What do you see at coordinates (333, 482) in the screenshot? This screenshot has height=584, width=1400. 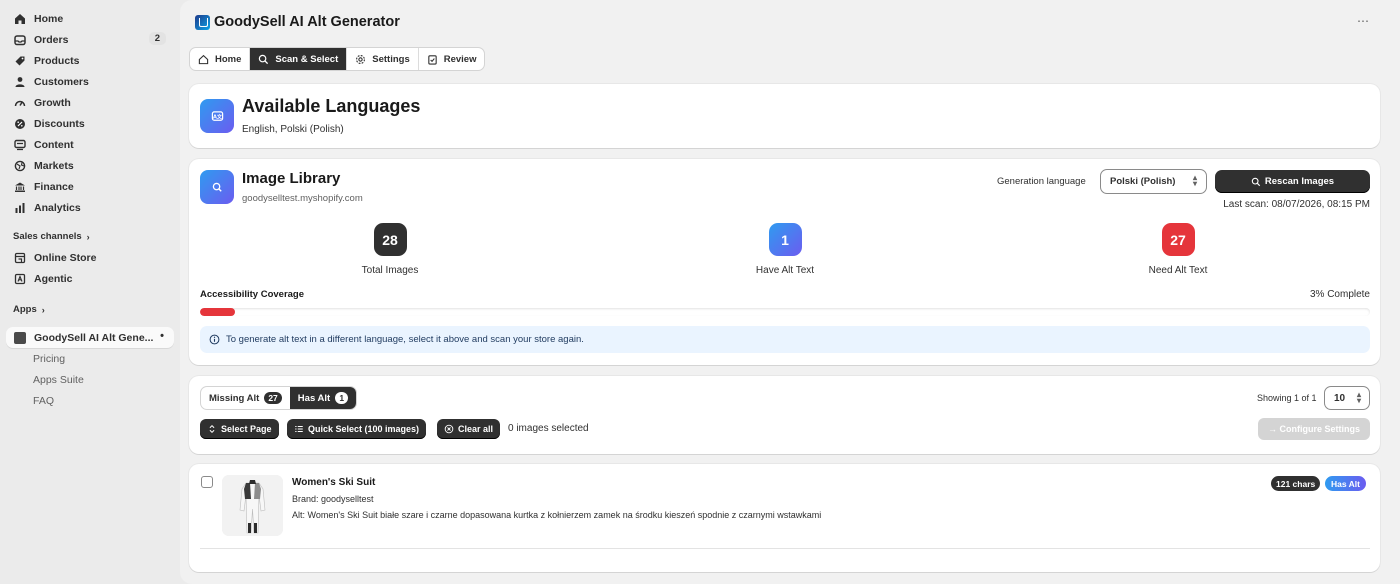 I see `product-title: Women's Ski Suit` at bounding box center [333, 482].